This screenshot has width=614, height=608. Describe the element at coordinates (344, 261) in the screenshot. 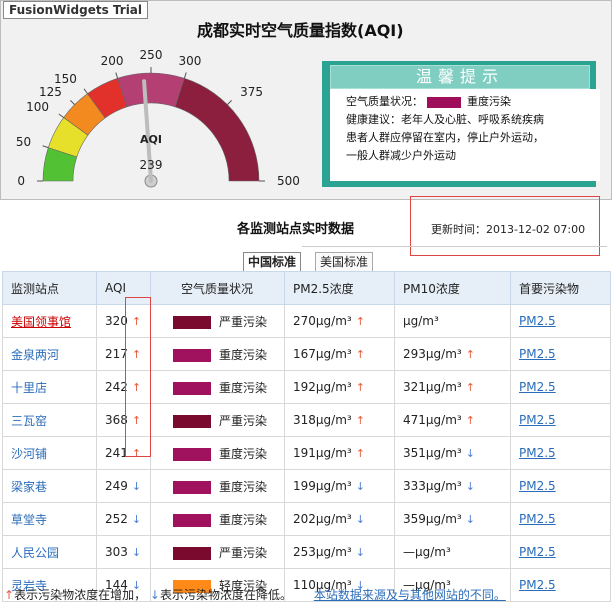

I see `tab-us-standard: 美国标准` at that location.